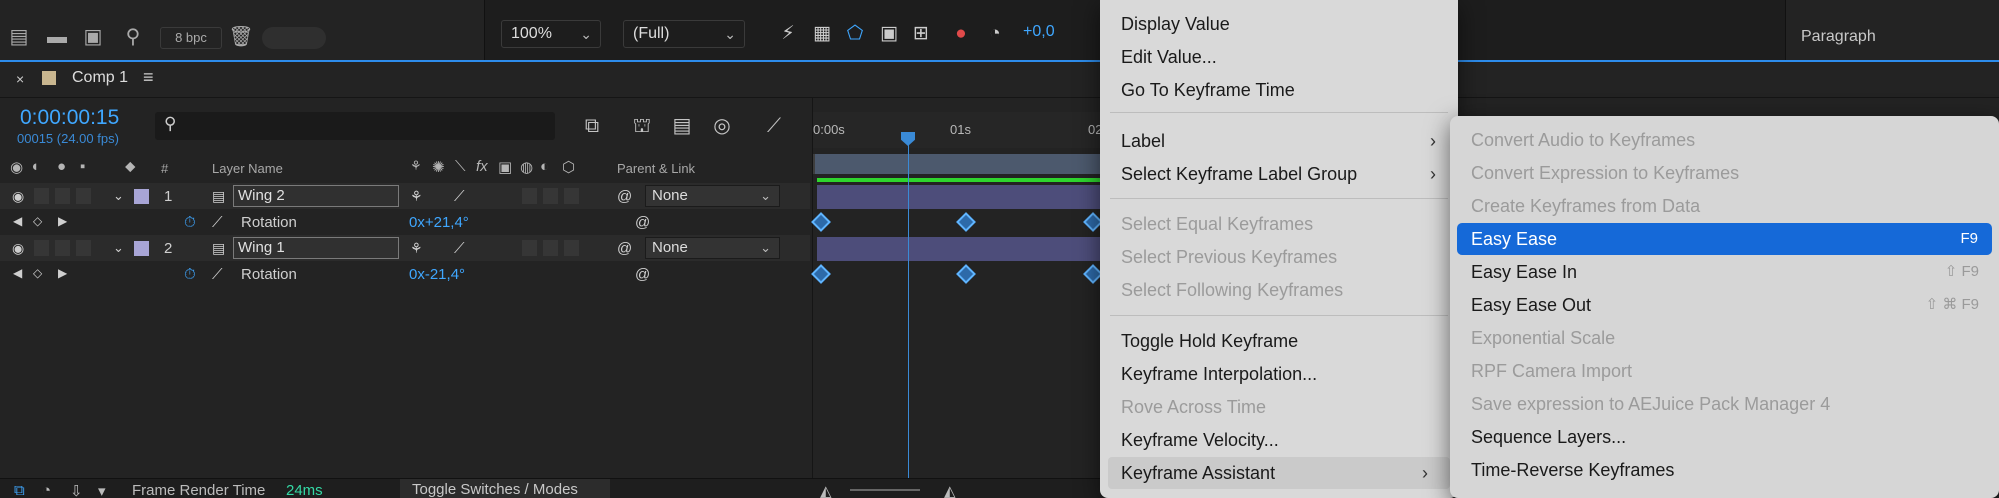 The width and height of the screenshot is (1999, 498). What do you see at coordinates (405, 222) in the screenshot?
I see `property-row: ◀ ◇ ▶ ⏱ ⟋ Rotation 0x+21,4° @` at bounding box center [405, 222].